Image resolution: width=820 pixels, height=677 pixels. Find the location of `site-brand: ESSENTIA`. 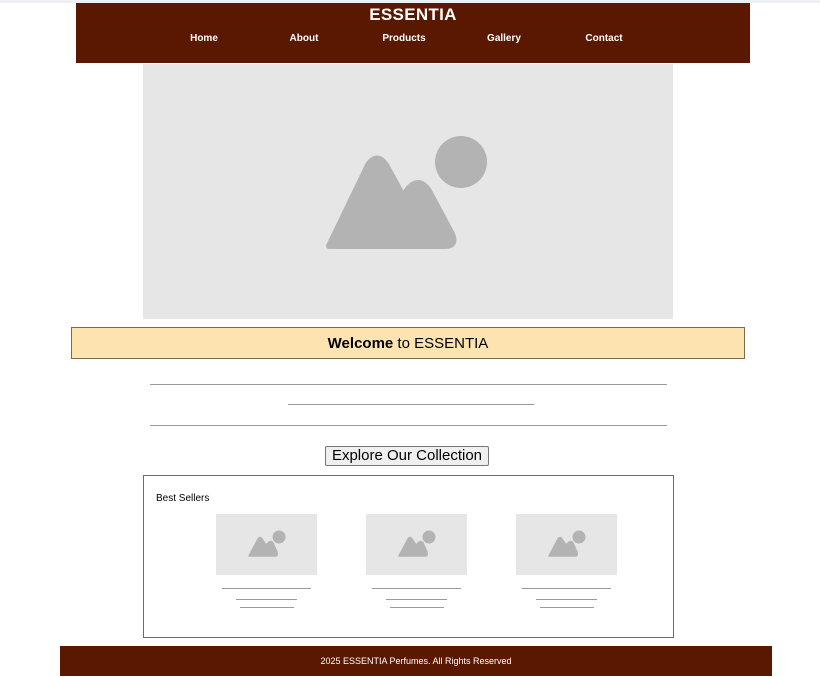

site-brand: ESSENTIA is located at coordinates (413, 15).